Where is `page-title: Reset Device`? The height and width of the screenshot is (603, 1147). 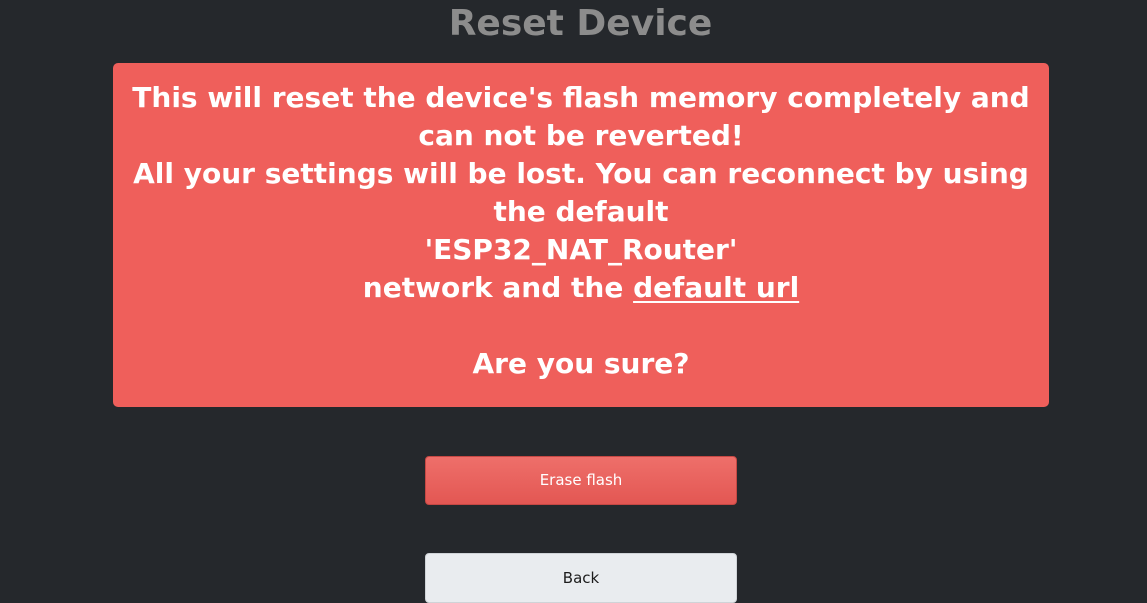
page-title: Reset Device is located at coordinates (580, 23).